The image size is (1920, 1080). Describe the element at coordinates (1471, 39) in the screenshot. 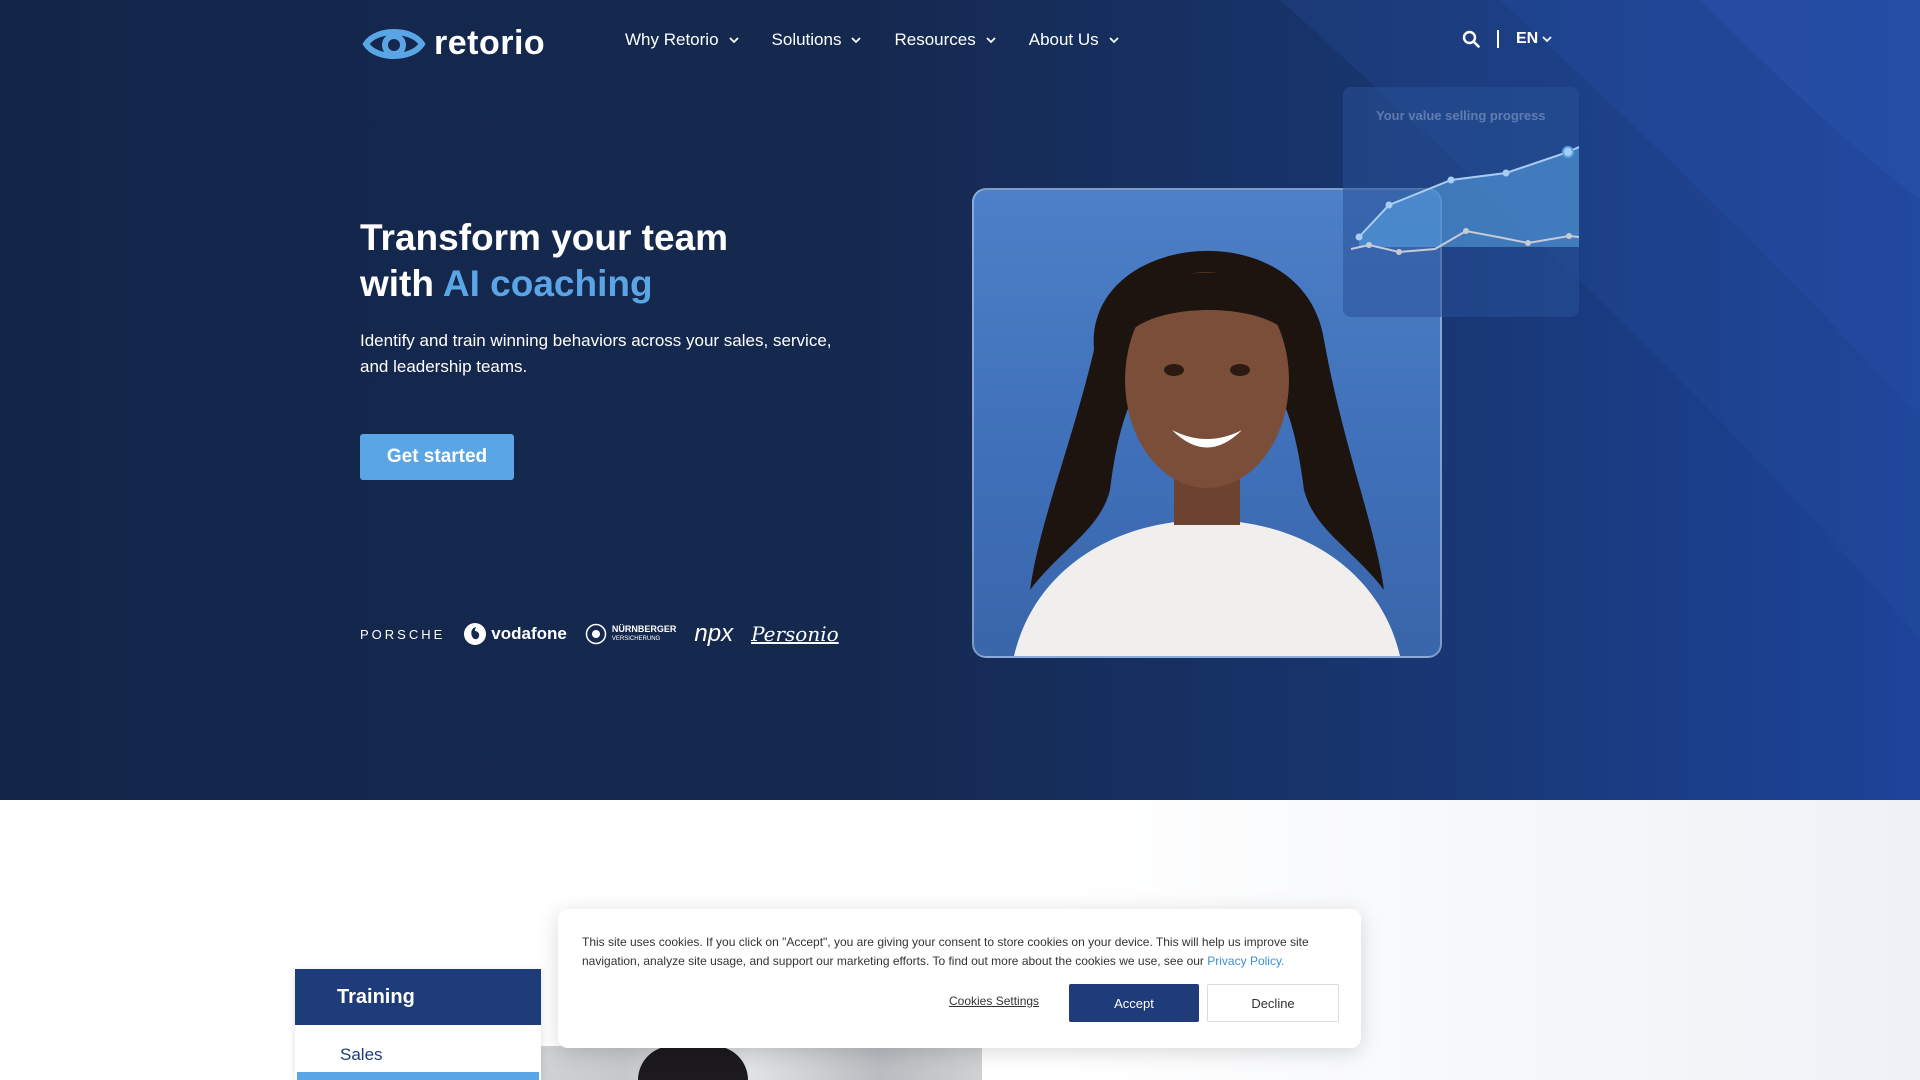

I see `search-icon` at that location.